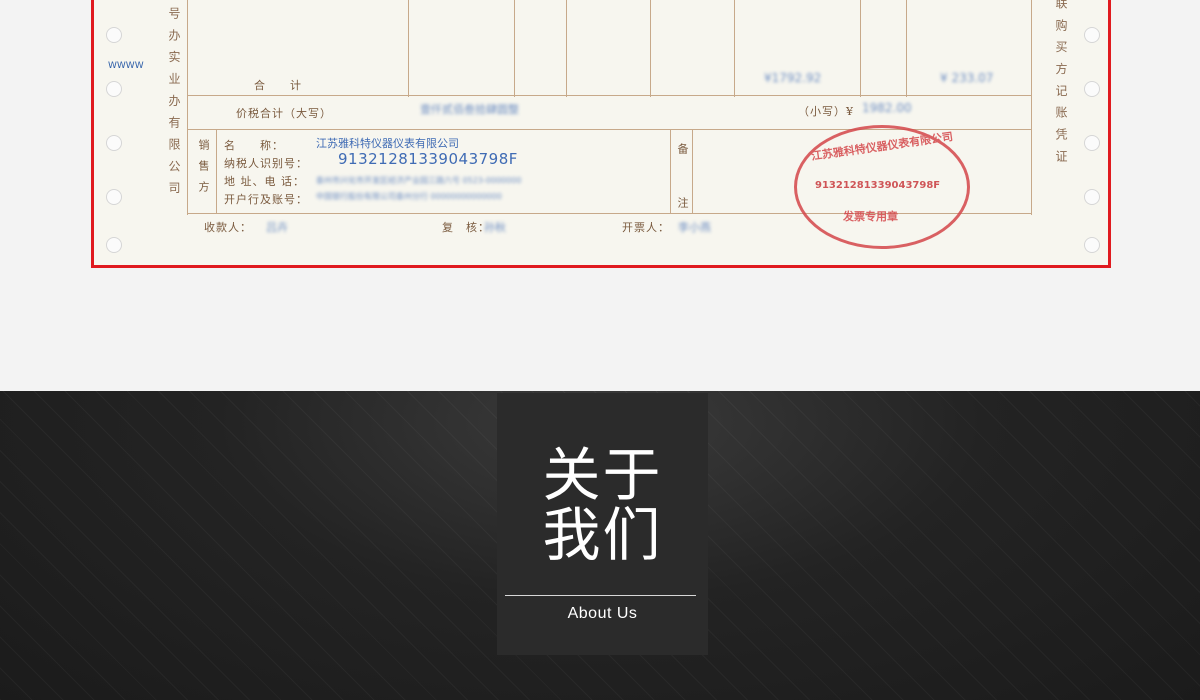 This screenshot has height=700, width=1200. What do you see at coordinates (174, 102) in the screenshot?
I see `printer-name-vertical: 号 办 实 业 办 有 限 公 司` at bounding box center [174, 102].